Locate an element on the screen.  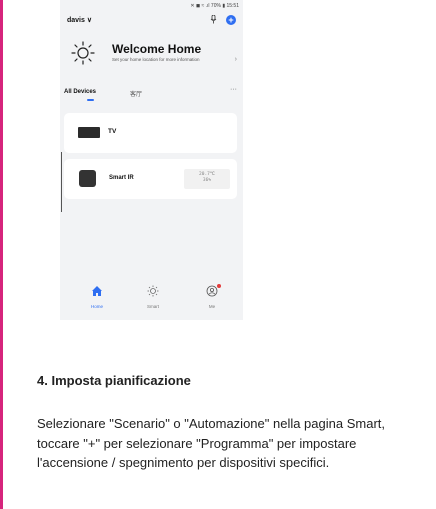
tab-room: 客厅 is located at coordinates (136, 93).